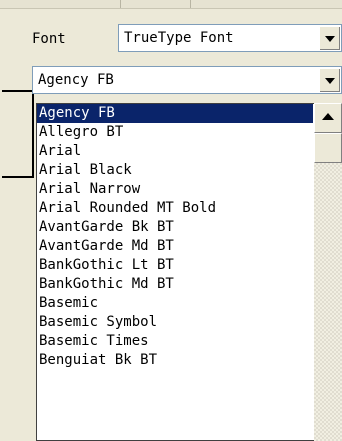 This screenshot has width=342, height=441. I want to click on top-tab-strip, so click(171, 4).